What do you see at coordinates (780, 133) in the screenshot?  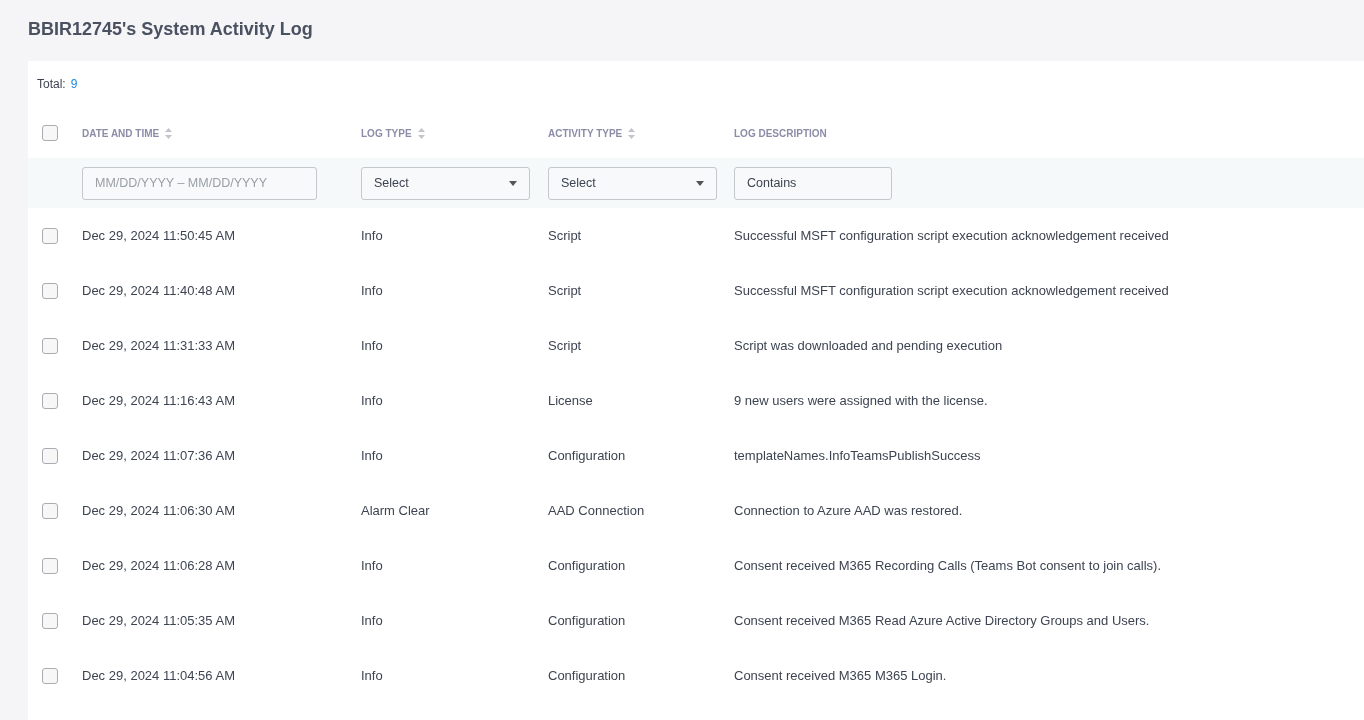 I see `column-header: LOG DESCRIPTION` at bounding box center [780, 133].